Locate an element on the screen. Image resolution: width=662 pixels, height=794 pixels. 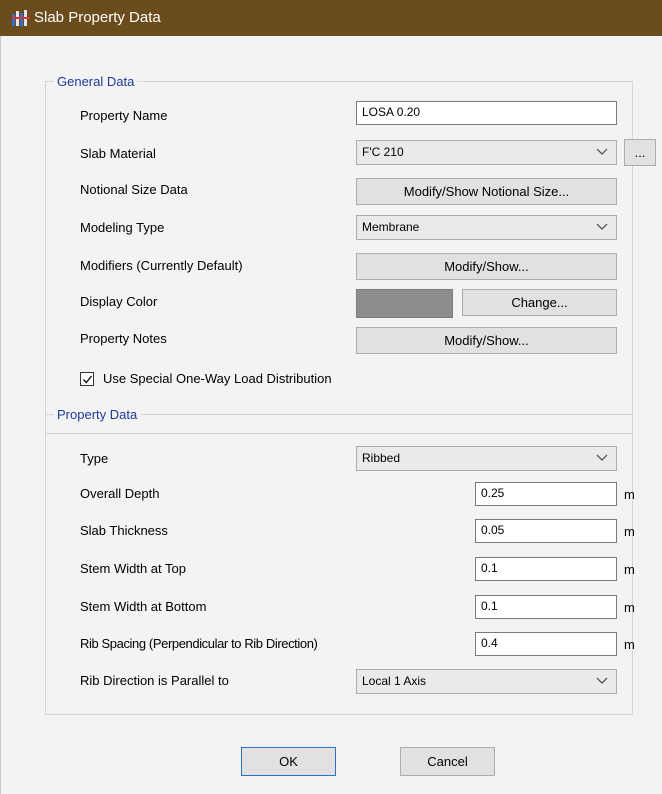
slab-thickness-unit: m is located at coordinates (629, 531).